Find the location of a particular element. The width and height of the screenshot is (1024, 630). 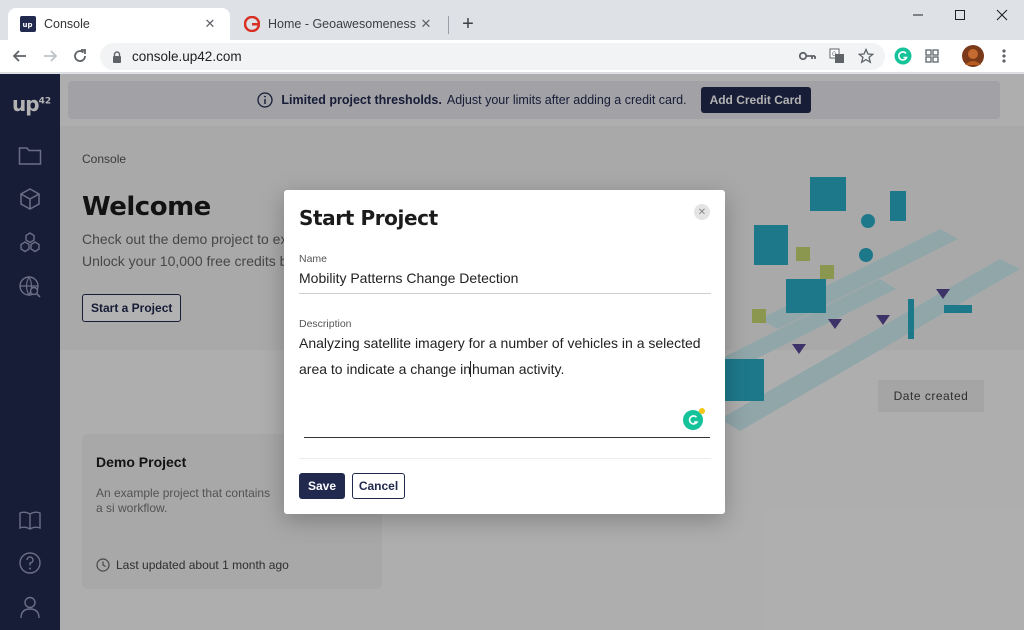

reload-icon is located at coordinates (80, 56).